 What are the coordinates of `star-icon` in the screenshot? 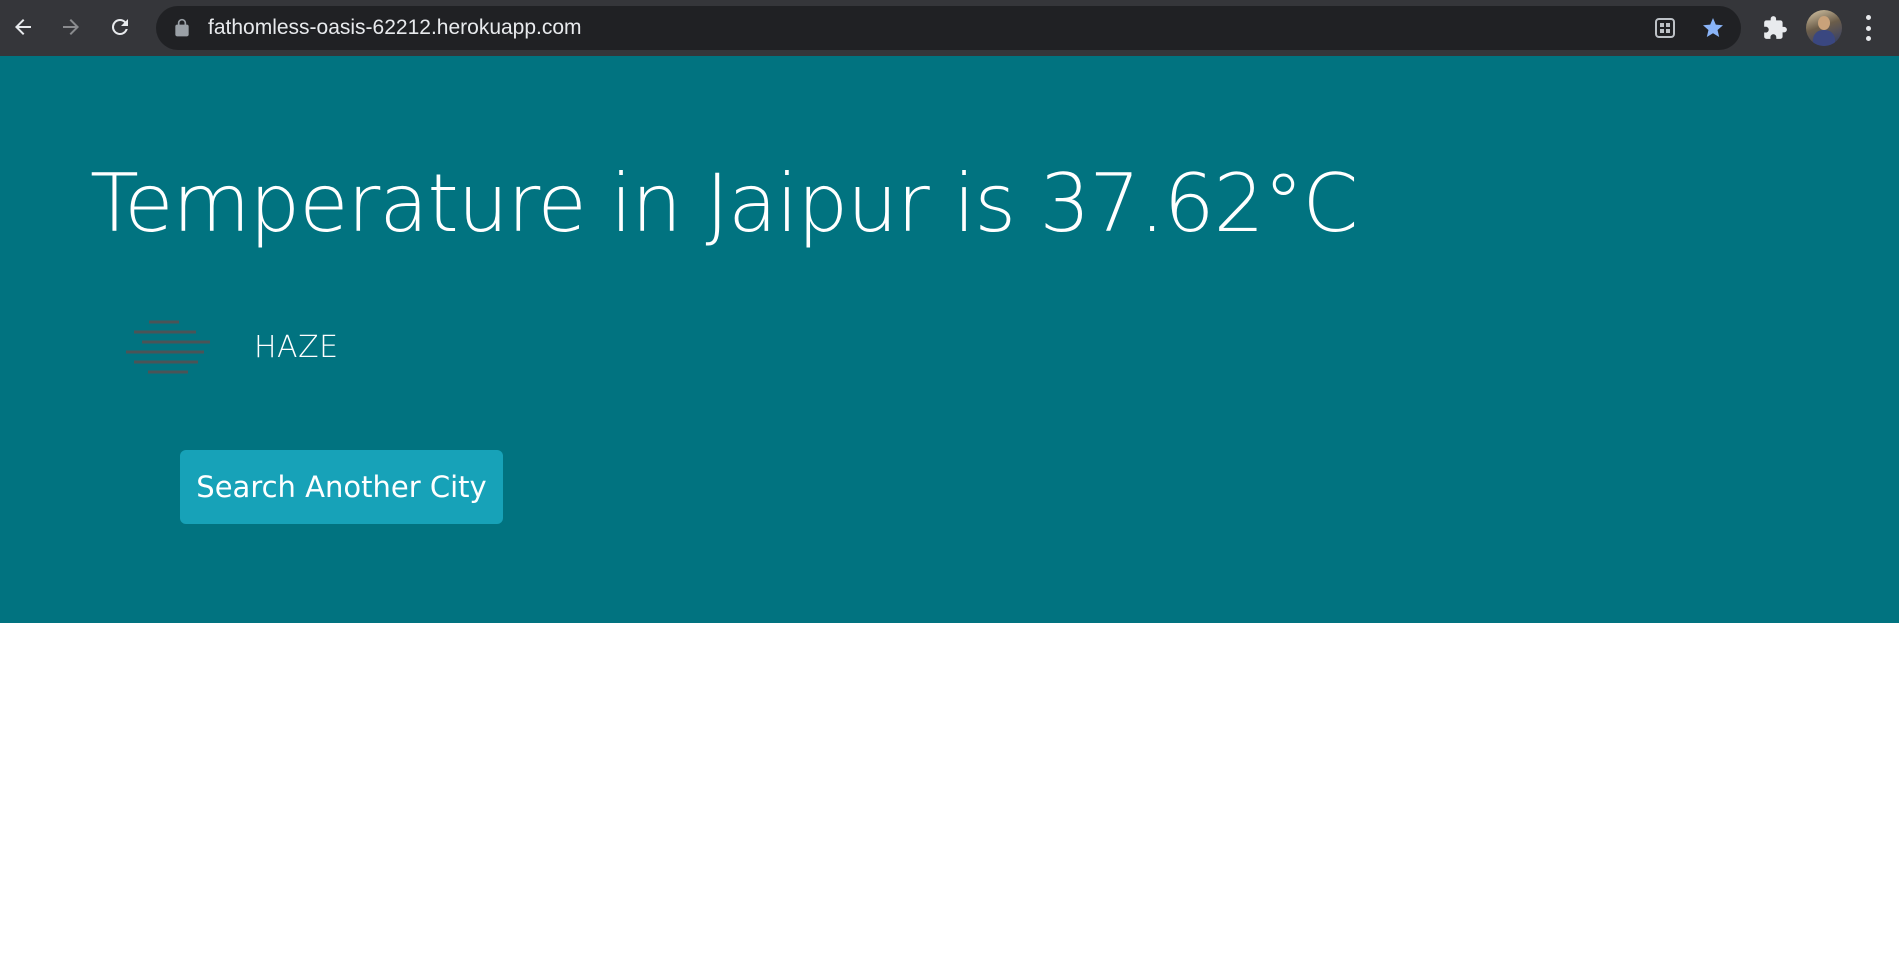 It's located at (1713, 28).